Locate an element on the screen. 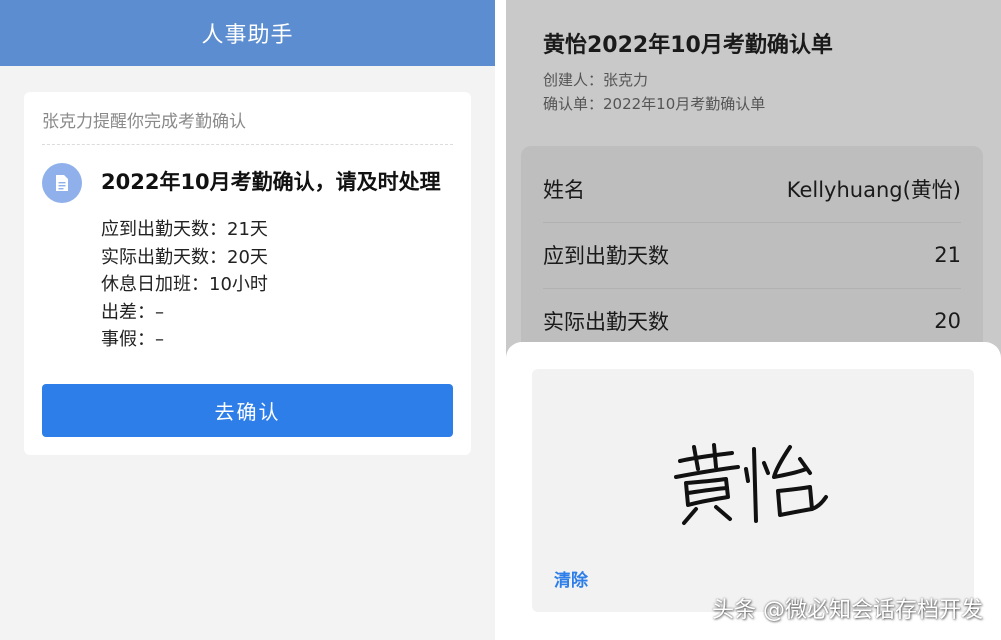 This screenshot has width=1001, height=640. detail-weekend-overtime: 休息日加班：10小时 is located at coordinates (184, 284).